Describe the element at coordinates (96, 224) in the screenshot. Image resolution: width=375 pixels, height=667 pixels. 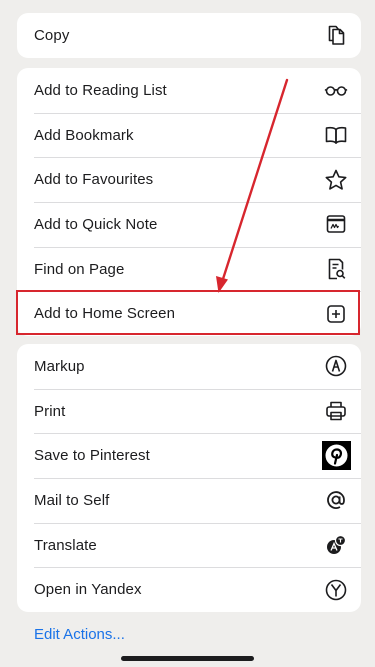
I see `action-label: Add to Quick Note` at that location.